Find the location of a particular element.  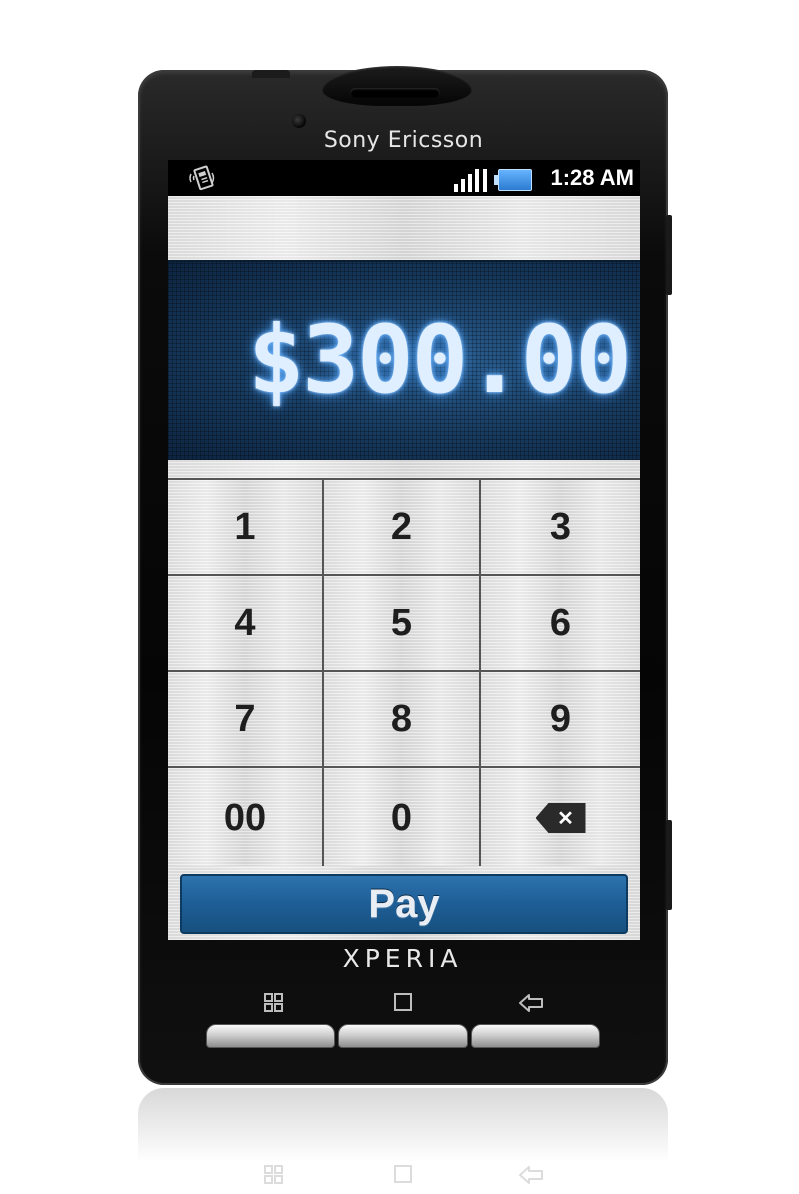

home-square-icon is located at coordinates (403, 1003).